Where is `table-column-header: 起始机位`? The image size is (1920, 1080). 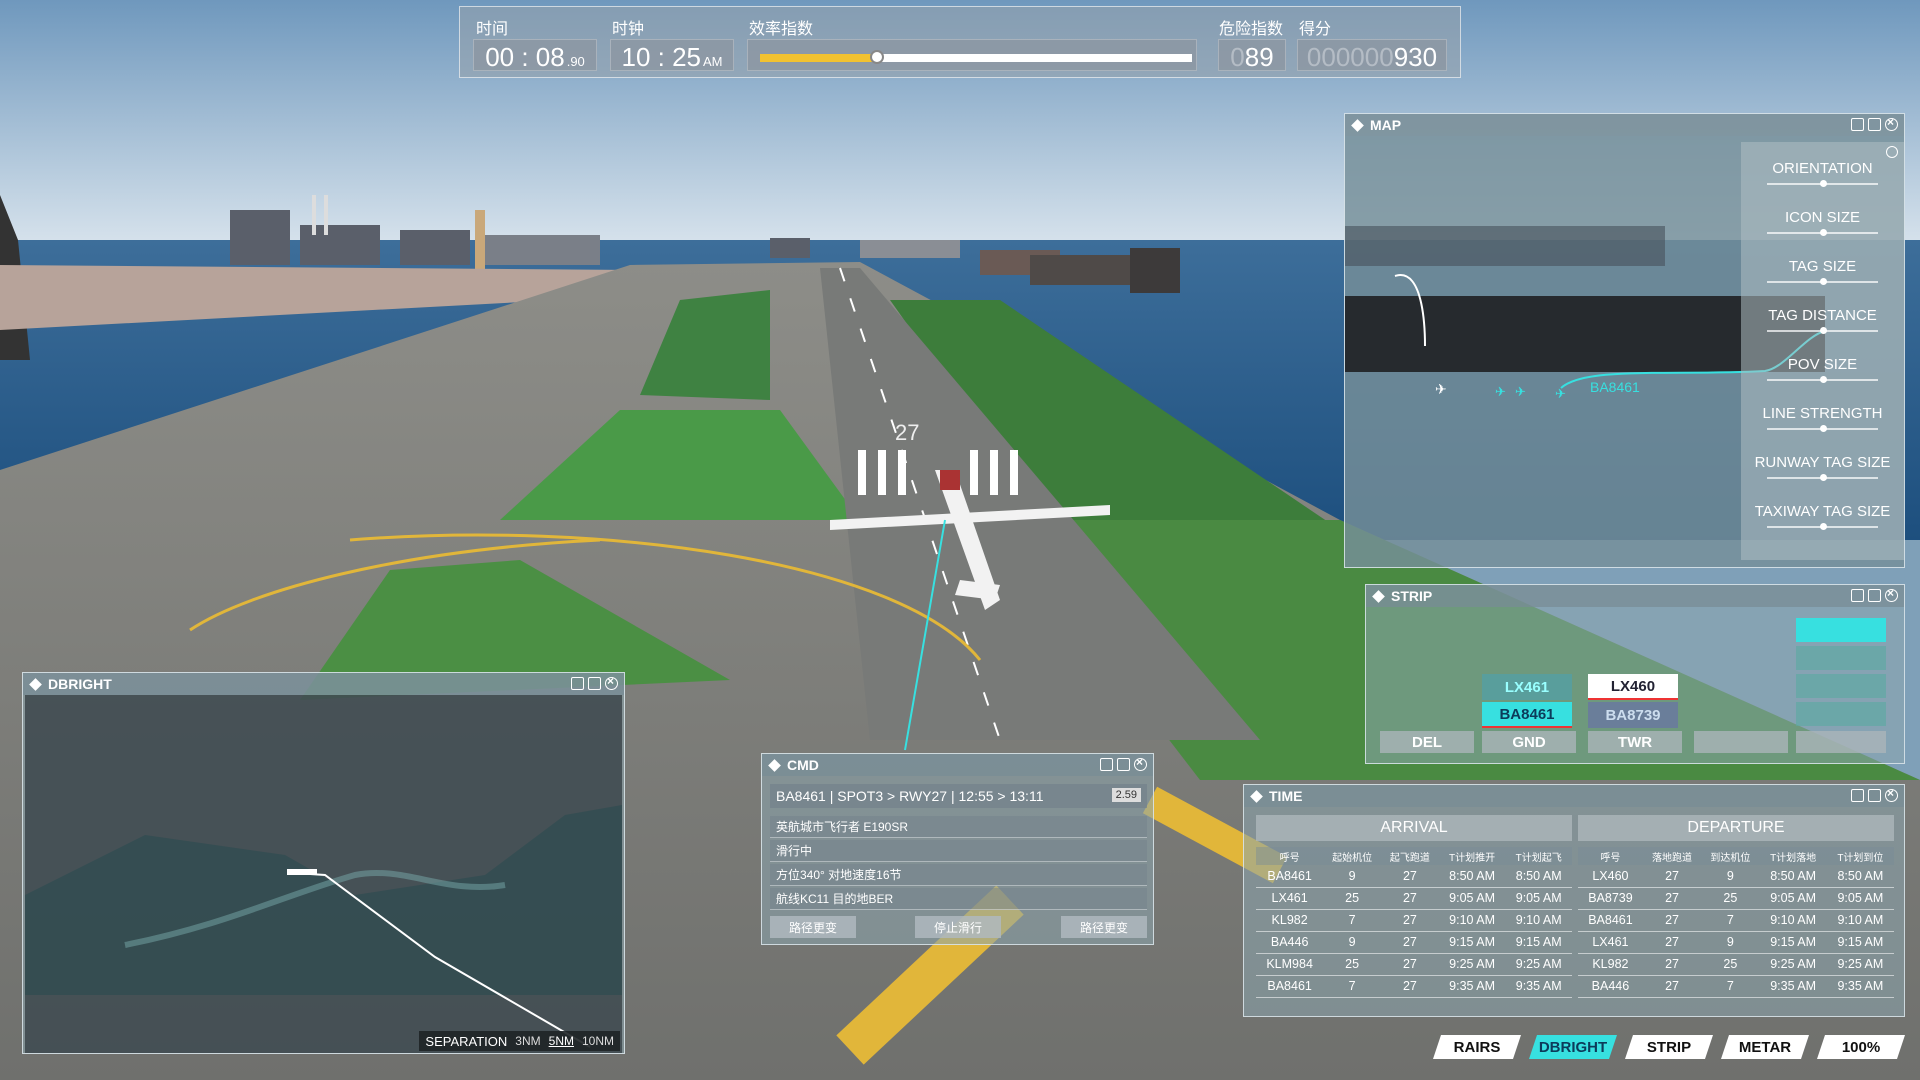
table-column-header: 起始机位 is located at coordinates (1352, 856).